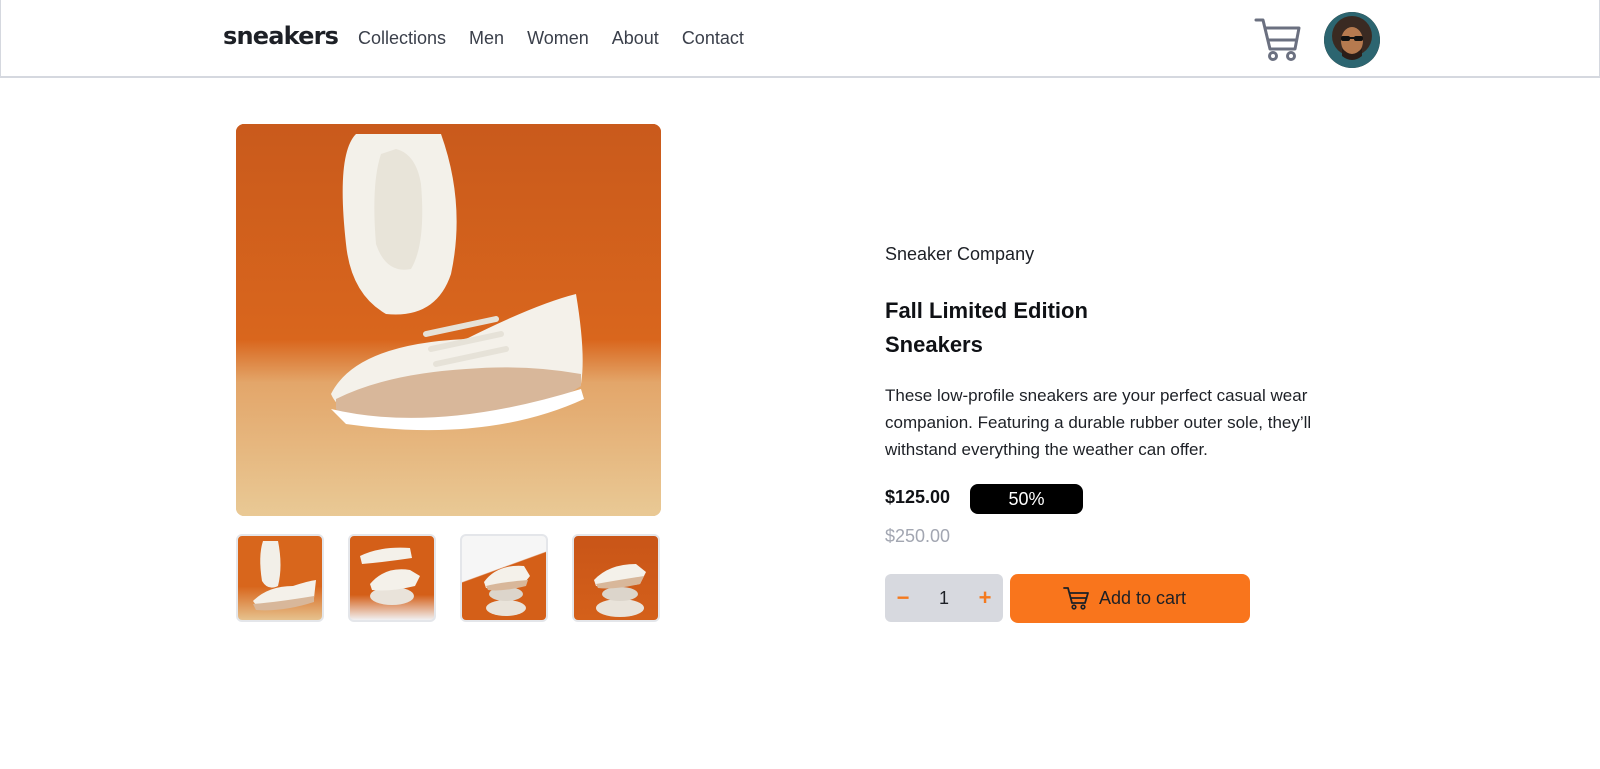 The height and width of the screenshot is (769, 1600). What do you see at coordinates (903, 598) in the screenshot?
I see `decrement-button: −` at bounding box center [903, 598].